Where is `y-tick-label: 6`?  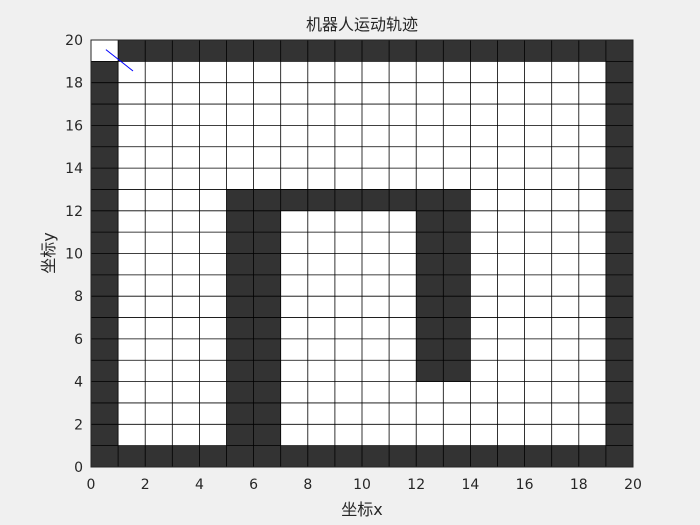
y-tick-label: 6 is located at coordinates (78, 340).